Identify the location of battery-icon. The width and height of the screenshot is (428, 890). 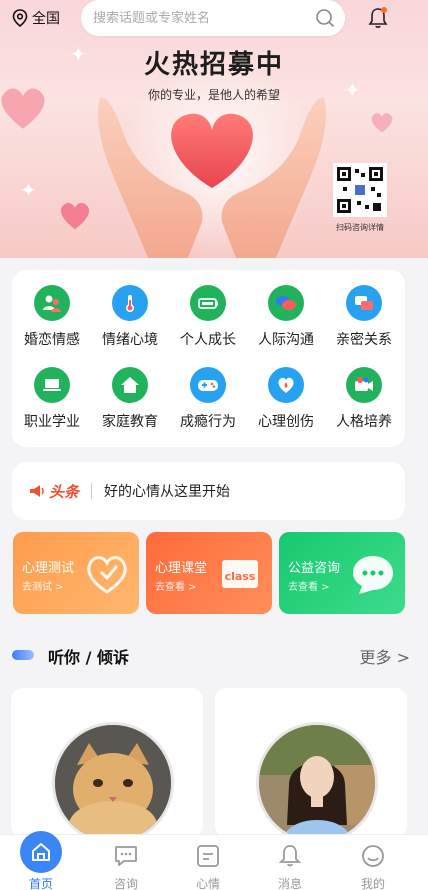
(208, 303).